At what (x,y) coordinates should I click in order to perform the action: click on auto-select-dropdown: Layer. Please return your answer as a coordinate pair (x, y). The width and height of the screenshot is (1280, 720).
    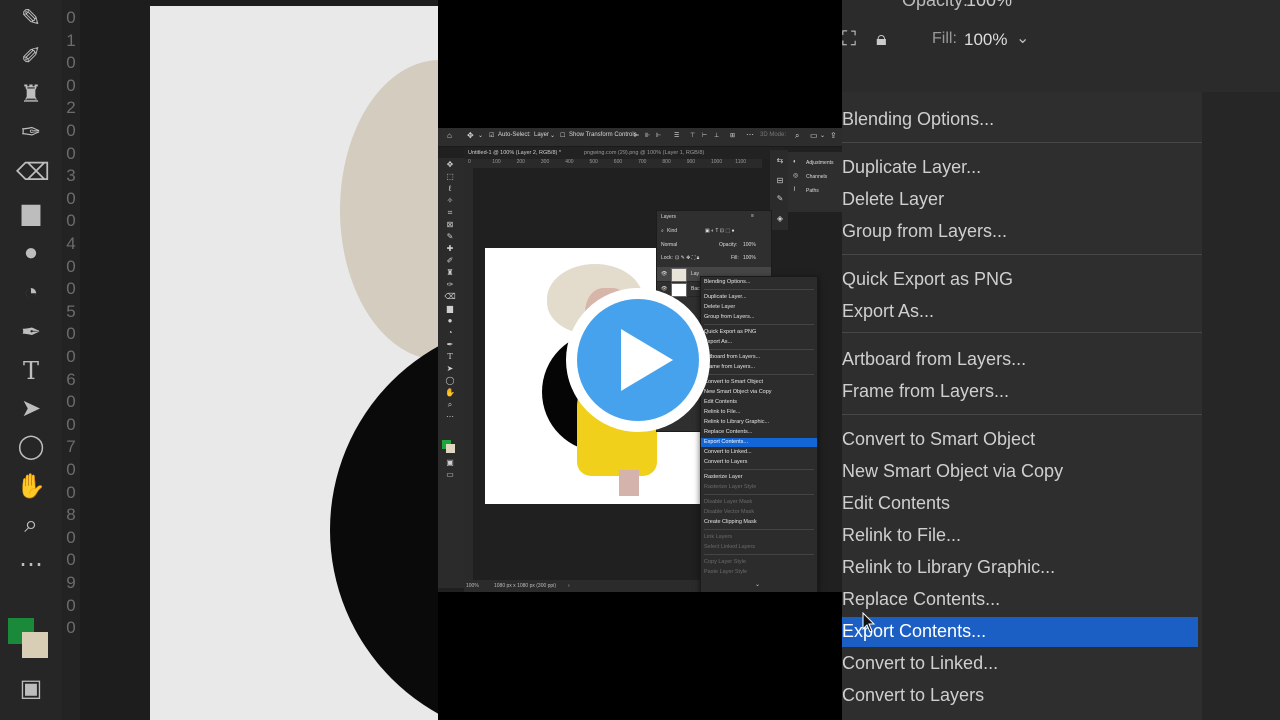
    Looking at the image, I should click on (541, 135).